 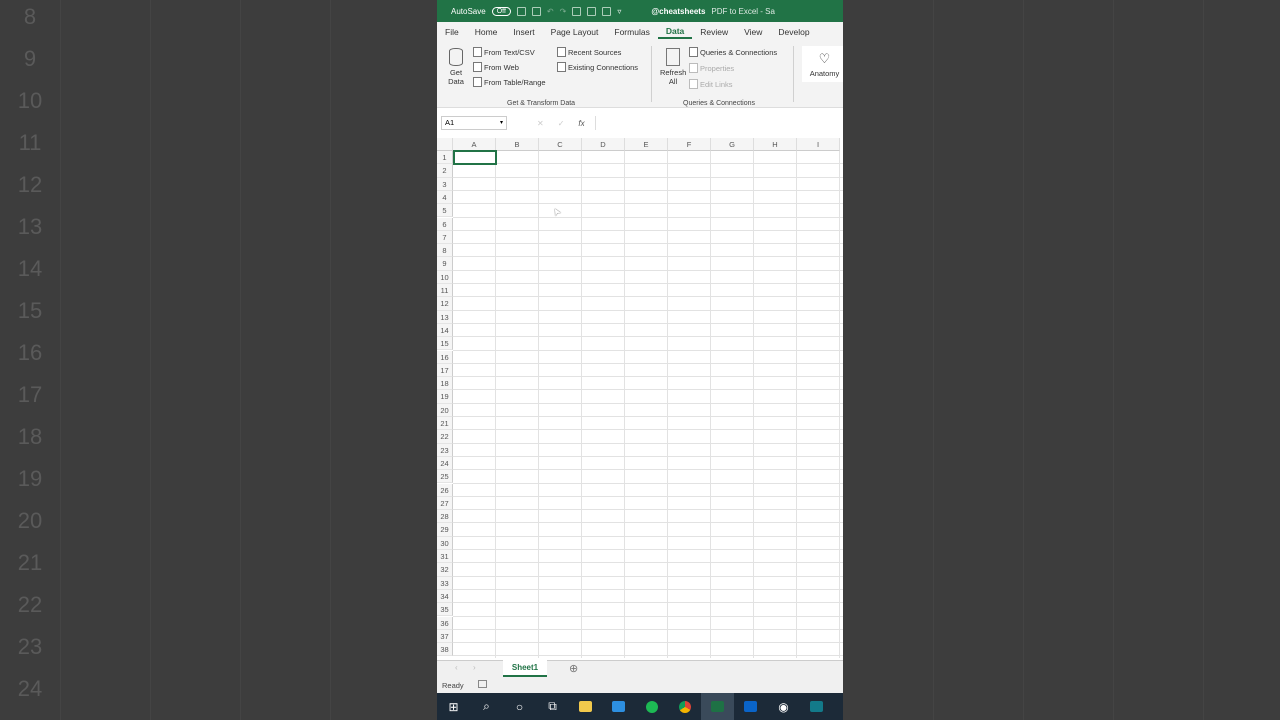 I want to click on undo-icon: ↶, so click(x=550, y=11).